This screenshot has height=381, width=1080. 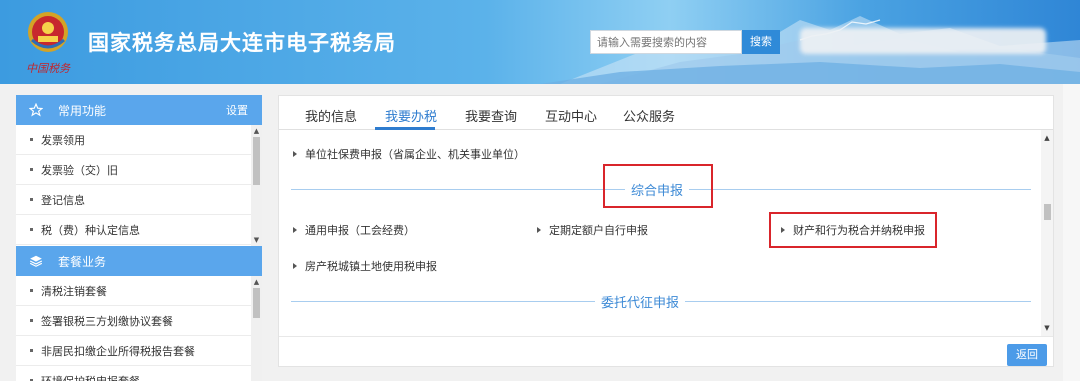 I want to click on sidebar-item-label: 非居民扣缴企业所得税报告套餐, so click(x=118, y=351).